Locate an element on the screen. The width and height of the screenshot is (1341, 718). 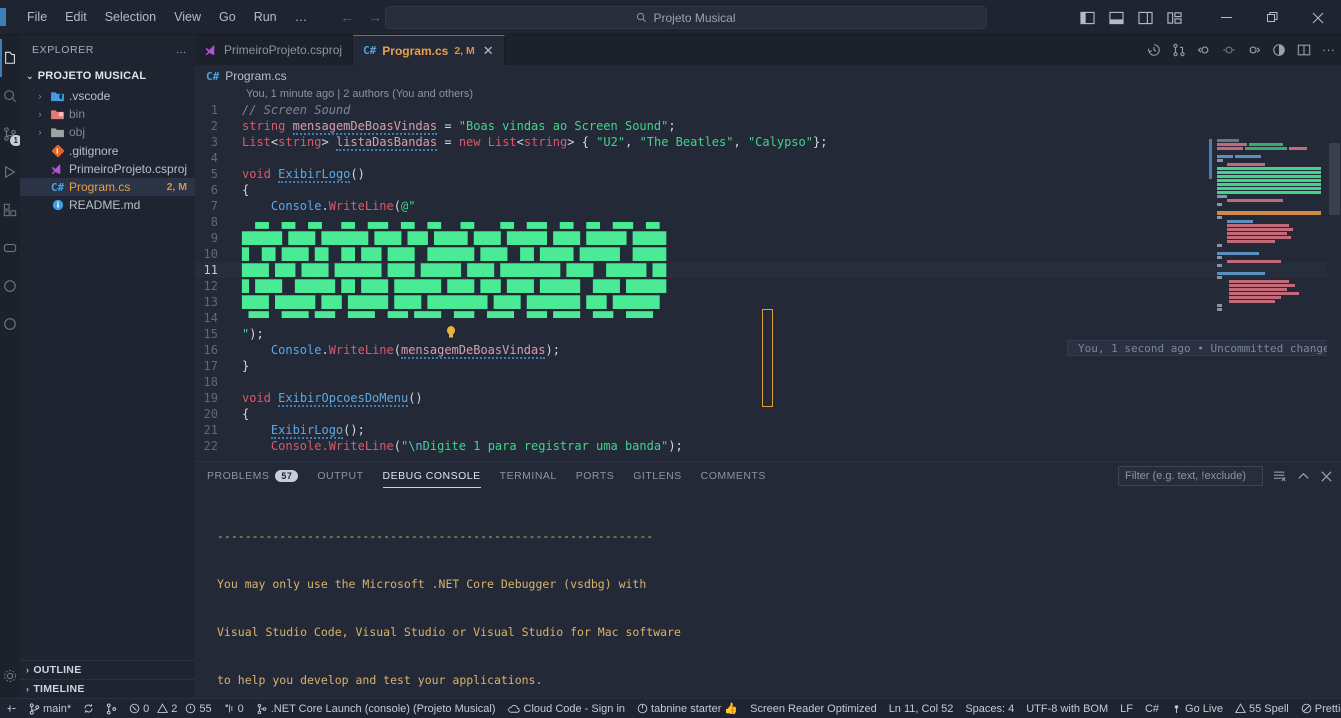
editor-vertical-scrollbar is located at coordinates (1334, 179).